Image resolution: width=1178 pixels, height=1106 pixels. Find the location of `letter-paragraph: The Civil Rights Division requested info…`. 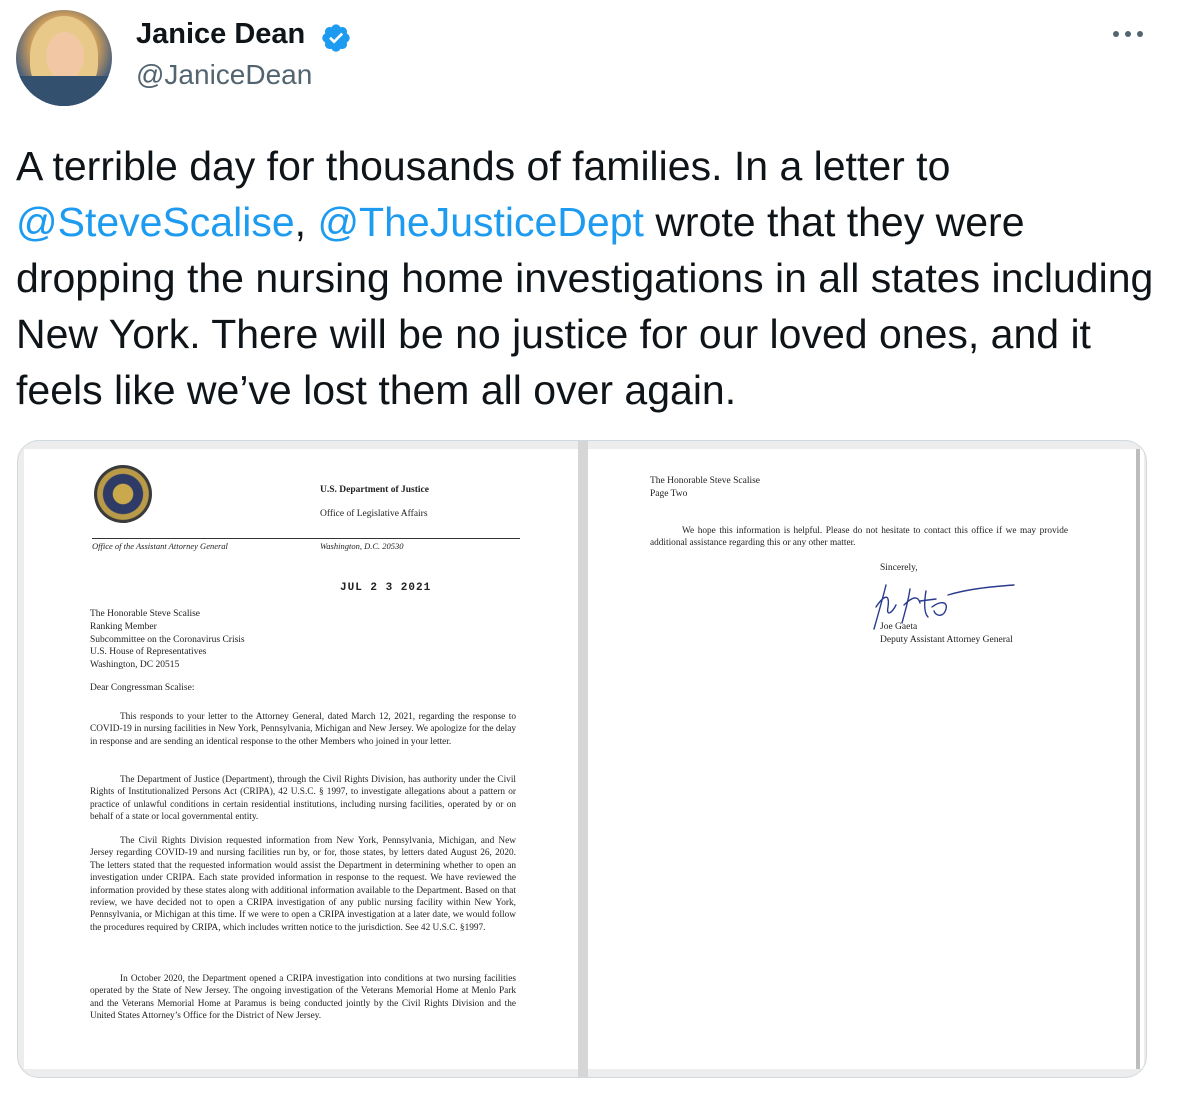

letter-paragraph: The Civil Rights Division requested info… is located at coordinates (303, 884).